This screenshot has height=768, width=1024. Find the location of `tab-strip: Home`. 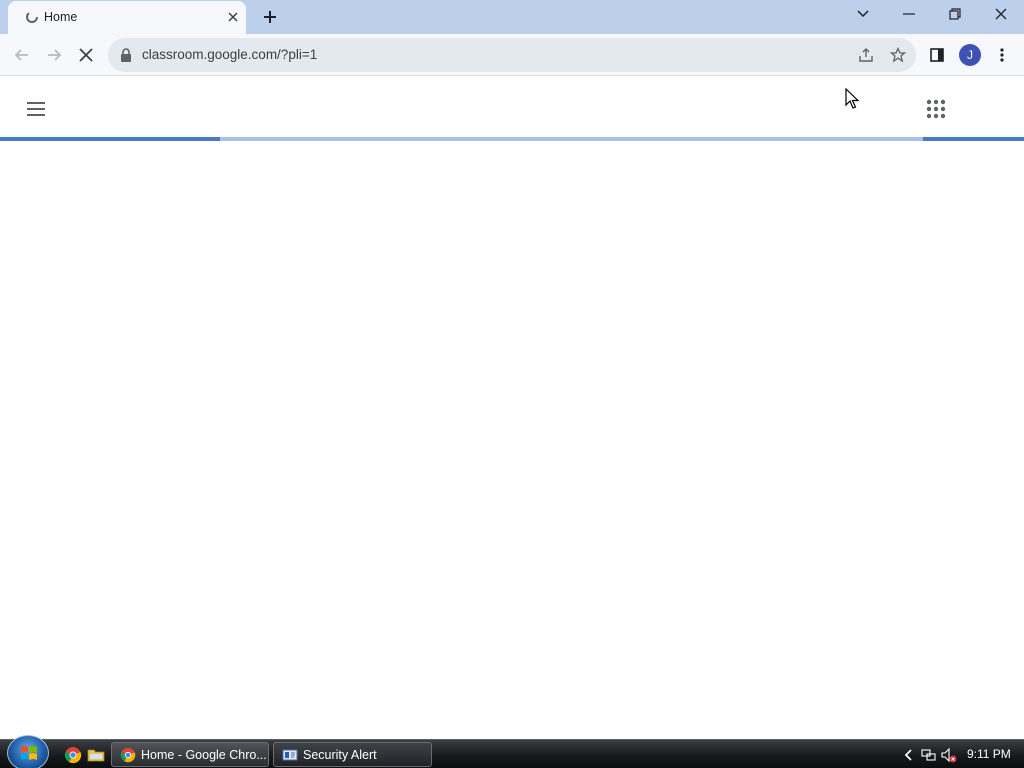

tab-strip: Home is located at coordinates (512, 17).